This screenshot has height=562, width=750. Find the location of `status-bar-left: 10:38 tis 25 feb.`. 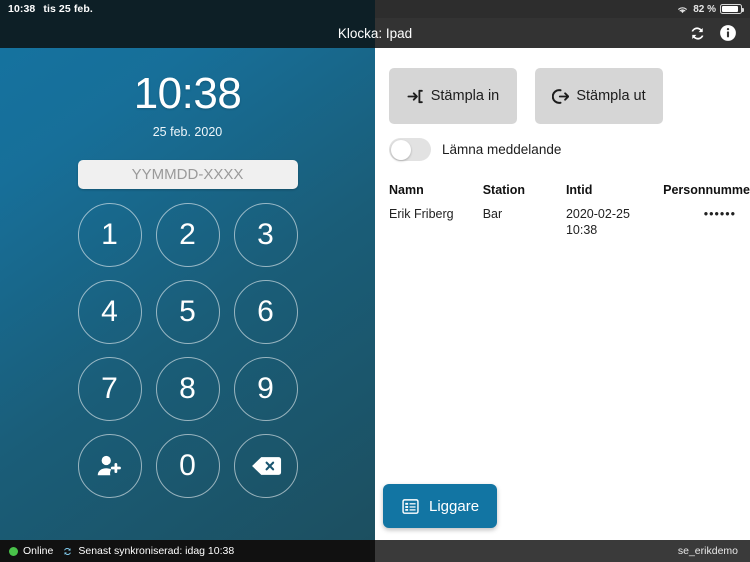

status-bar-left: 10:38 tis 25 feb. is located at coordinates (46, 9).